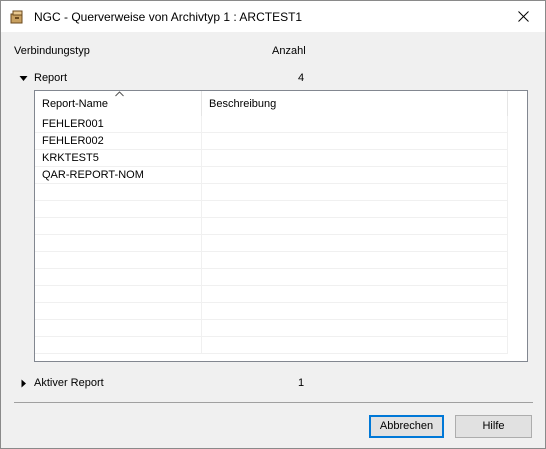 The height and width of the screenshot is (449, 546). I want to click on table-row: QAR-REPORT-NOM, so click(271, 175).